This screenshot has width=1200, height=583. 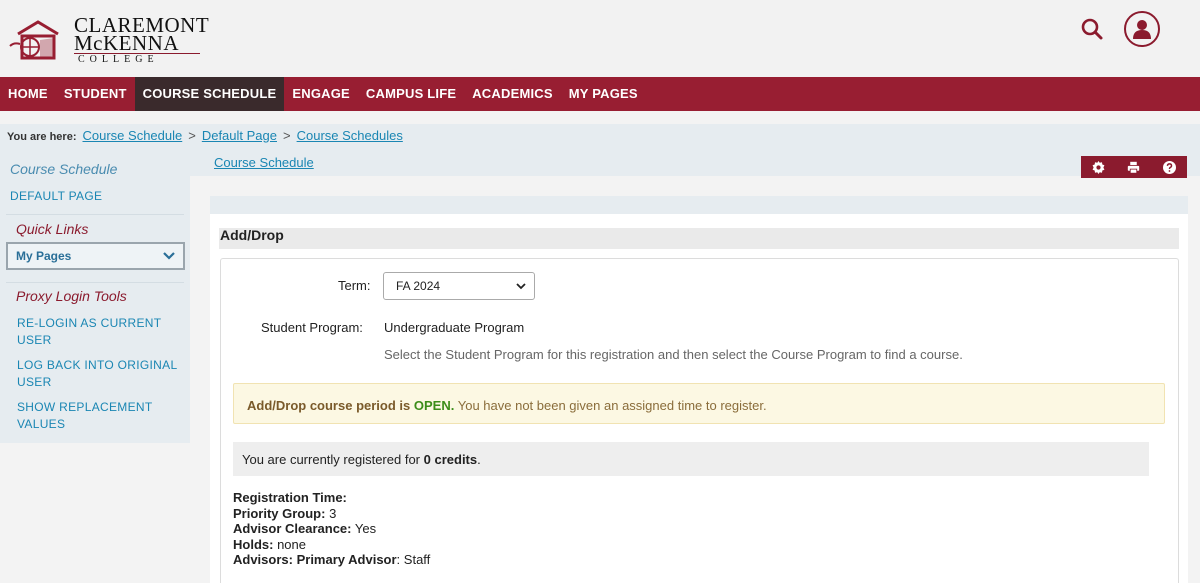 I want to click on credits-suffix: ., so click(x=479, y=459).